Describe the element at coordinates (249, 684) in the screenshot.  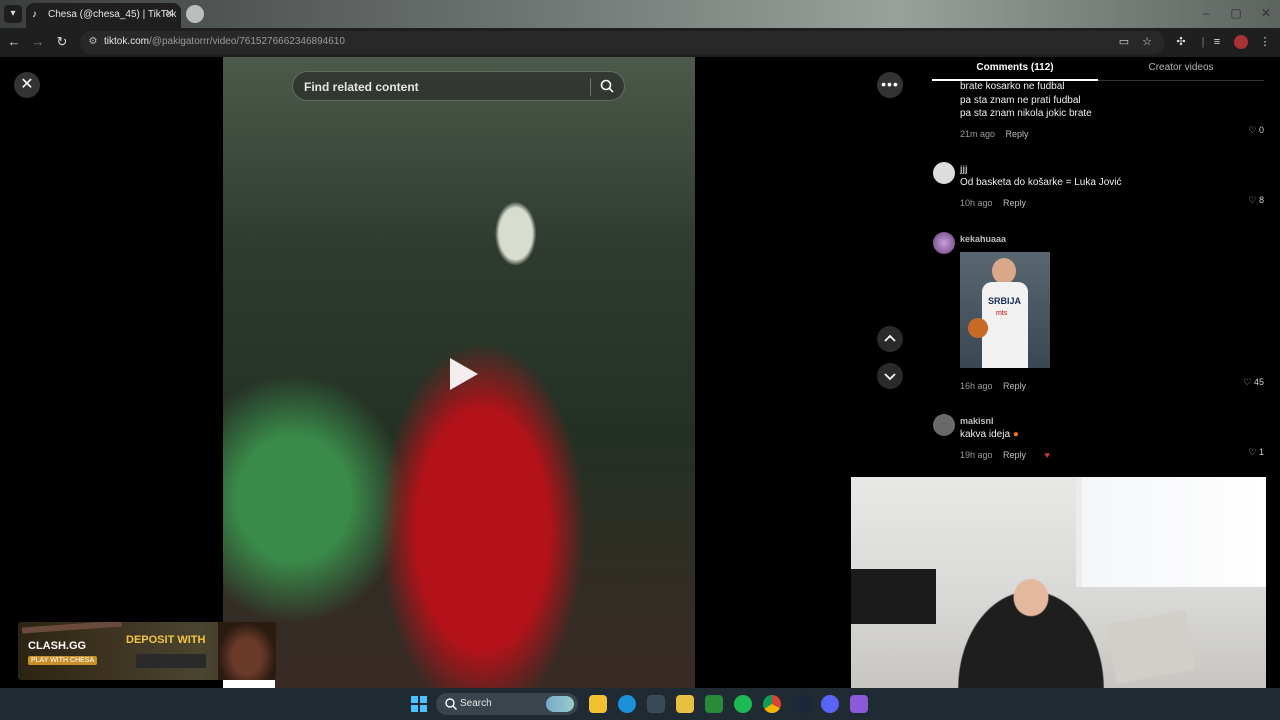
I see `video-watermark` at that location.